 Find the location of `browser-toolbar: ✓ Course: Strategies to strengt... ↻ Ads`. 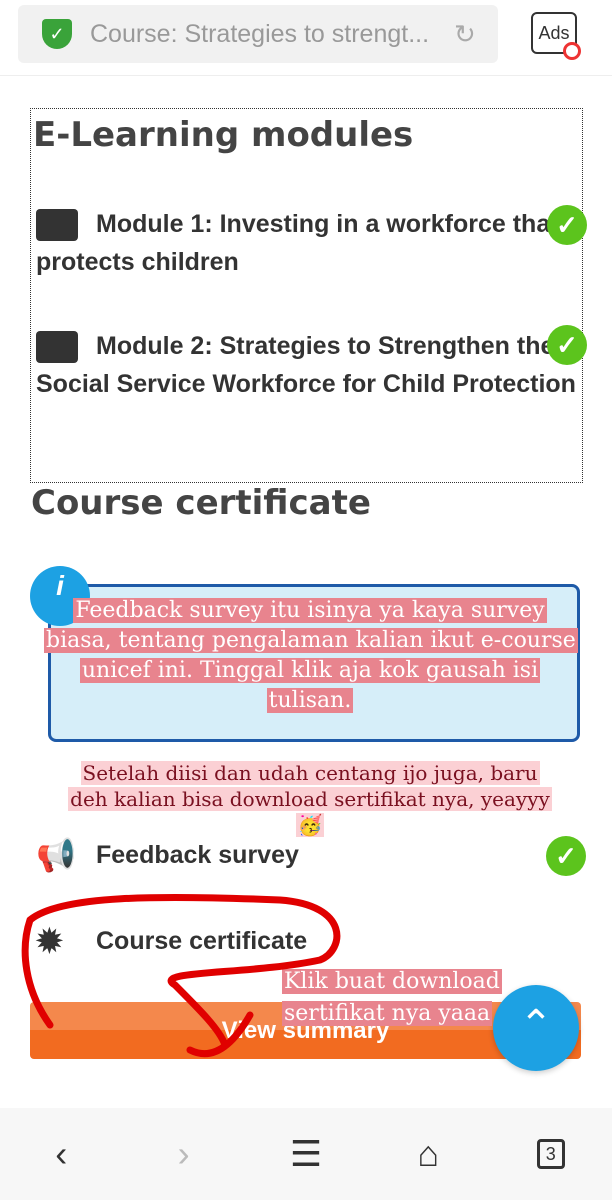

browser-toolbar: ✓ Course: Strategies to strengt... ↻ Ads is located at coordinates (306, 38).